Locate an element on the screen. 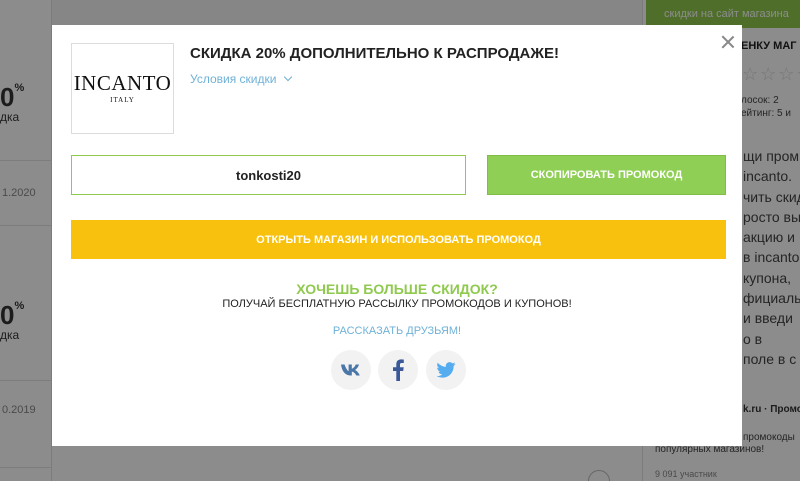 This screenshot has width=800, height=481. chevron-down-icon is located at coordinates (288, 77).